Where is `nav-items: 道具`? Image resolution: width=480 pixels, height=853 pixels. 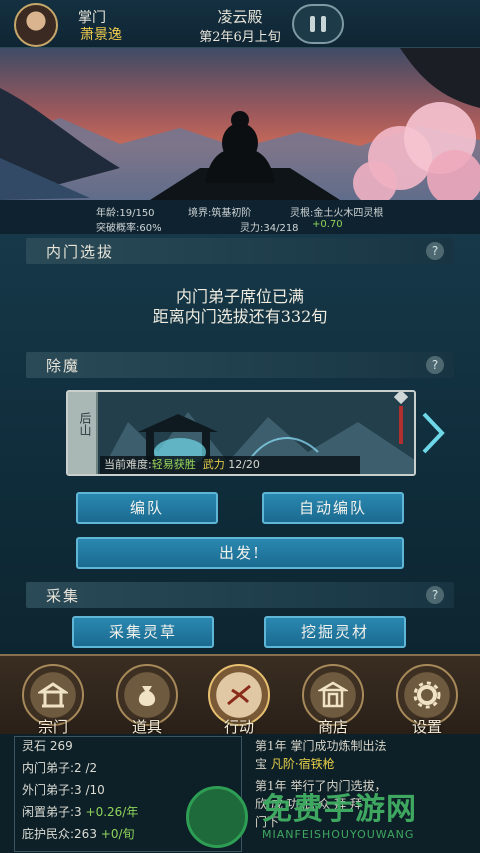
nav-items: 道具 is located at coordinates (147, 700).